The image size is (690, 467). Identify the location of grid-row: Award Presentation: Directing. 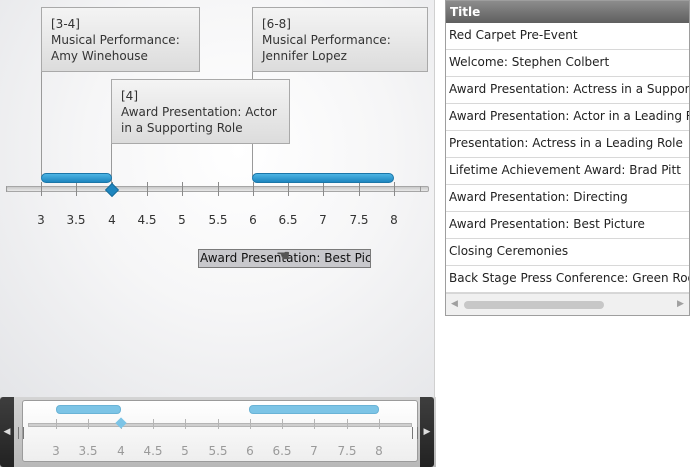
(567, 198).